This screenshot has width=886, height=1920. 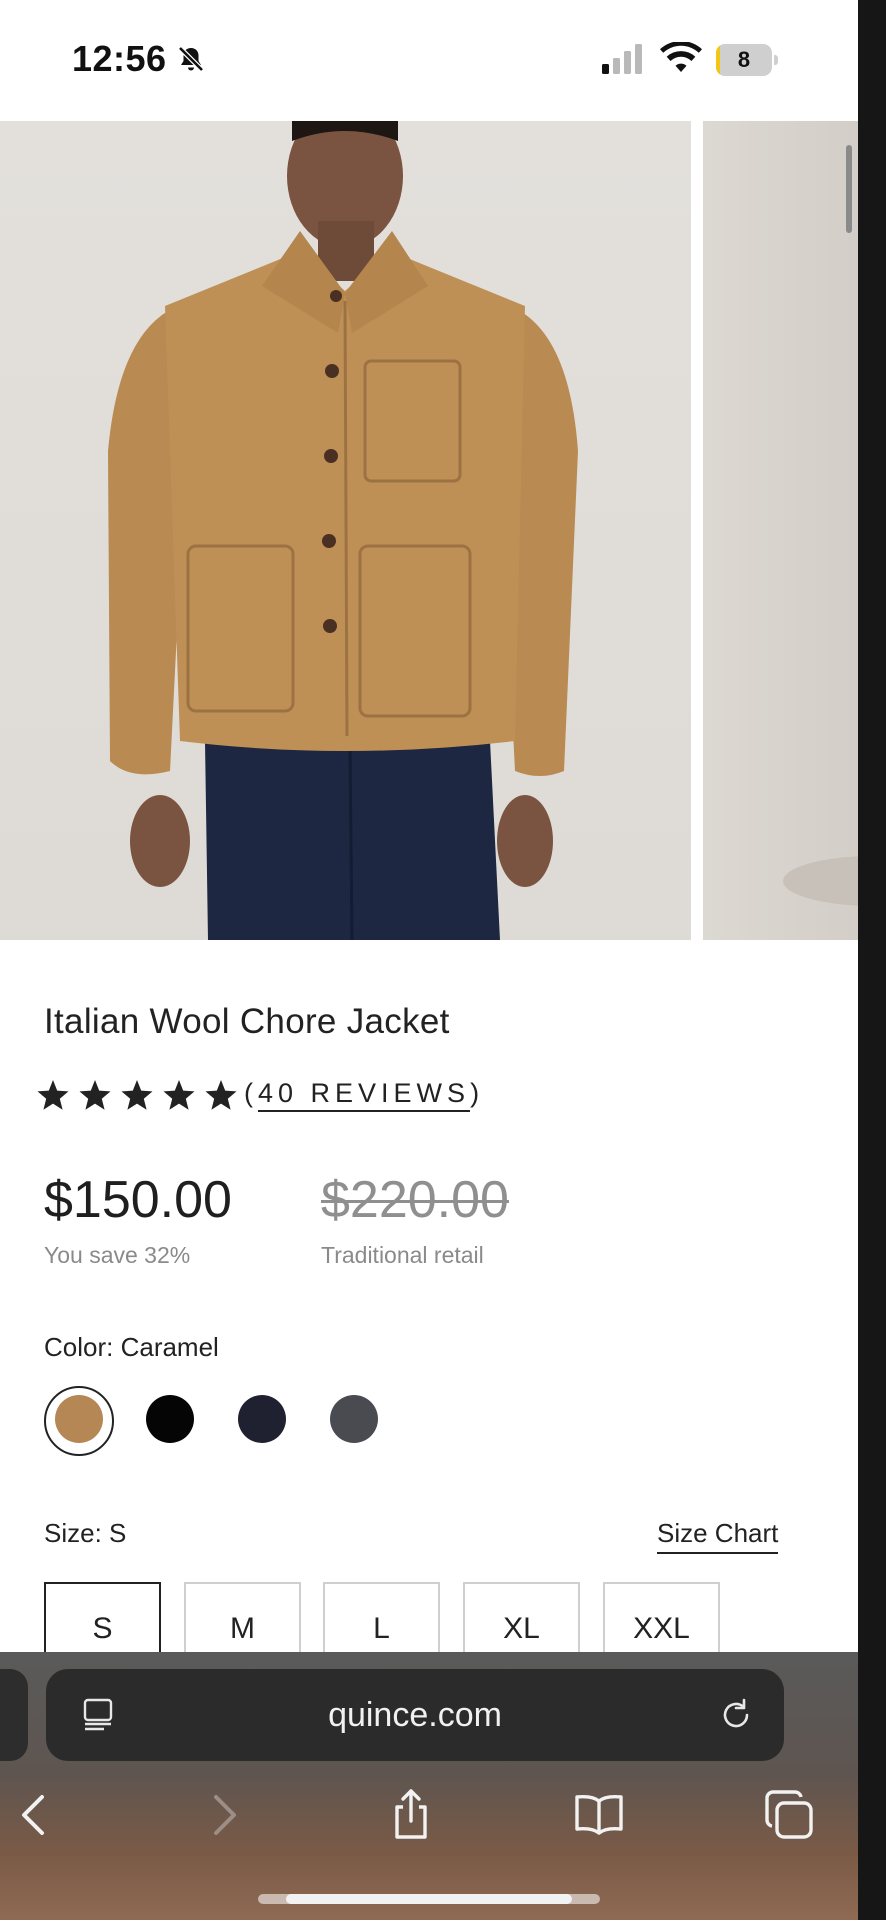 What do you see at coordinates (117, 1255) in the screenshot?
I see `savings-text: You save 32%` at bounding box center [117, 1255].